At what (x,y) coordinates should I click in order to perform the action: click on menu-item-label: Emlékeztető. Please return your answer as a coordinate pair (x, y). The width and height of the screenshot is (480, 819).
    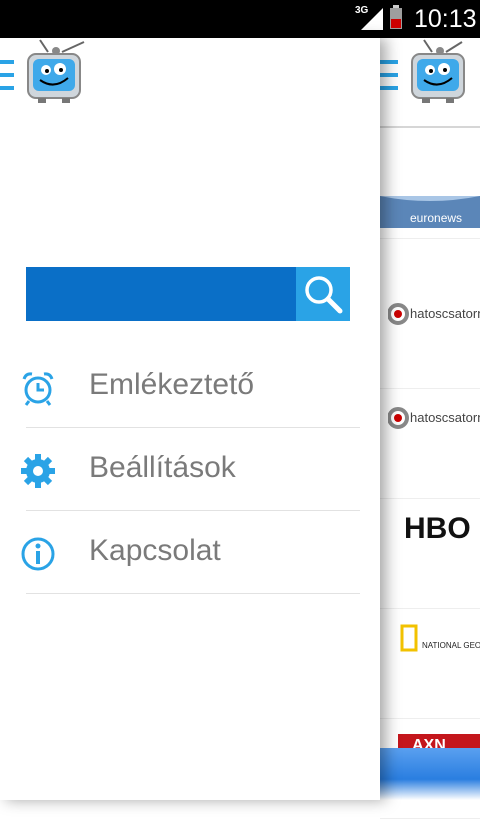
    Looking at the image, I should click on (172, 384).